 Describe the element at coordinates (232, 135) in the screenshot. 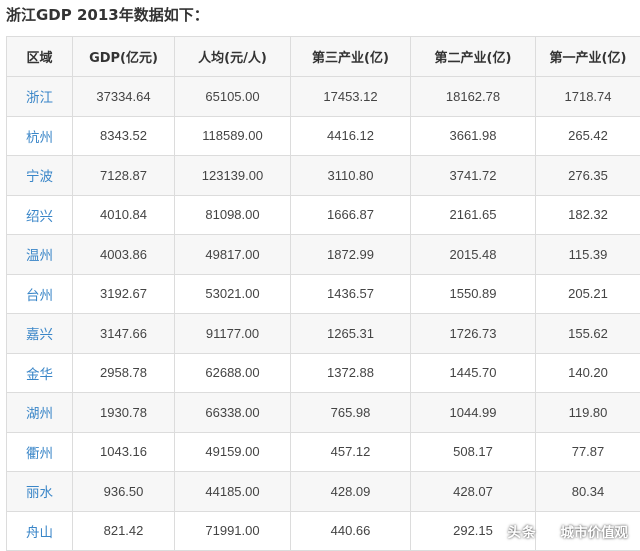

I see `per-capita-cell: 118589.00` at that location.